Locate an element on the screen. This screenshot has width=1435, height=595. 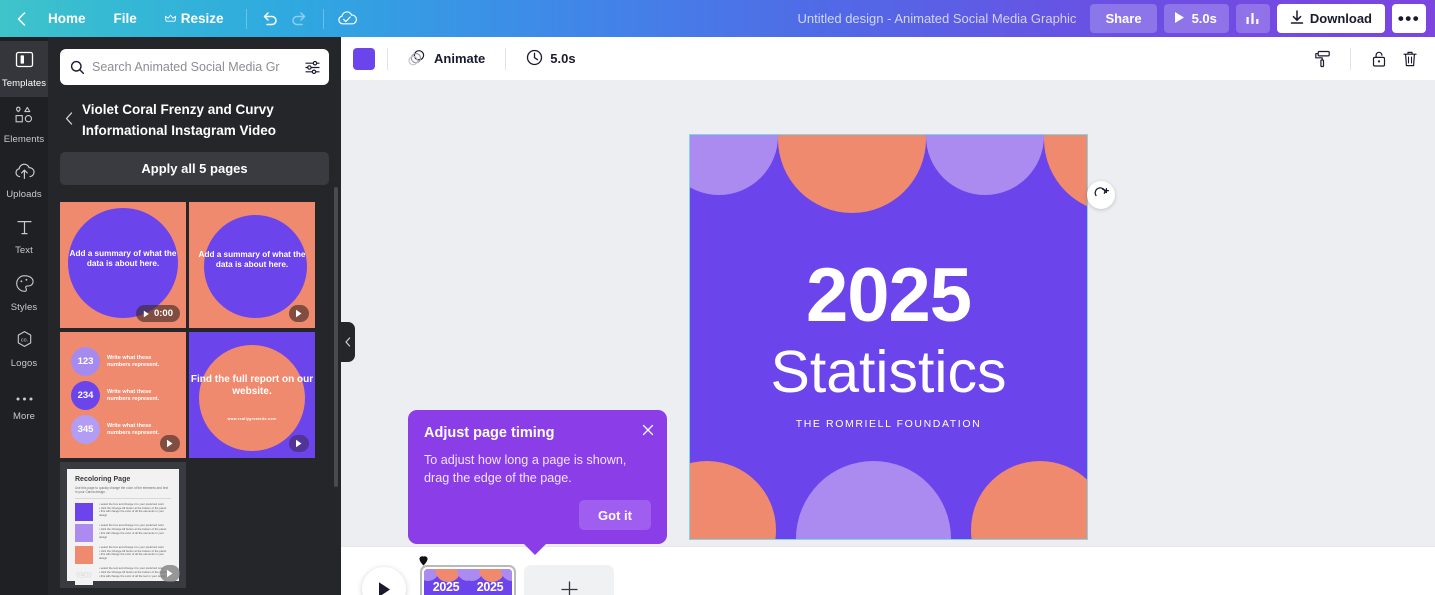
number-caption: Write what these numbers represent. is located at coordinates (133, 395).